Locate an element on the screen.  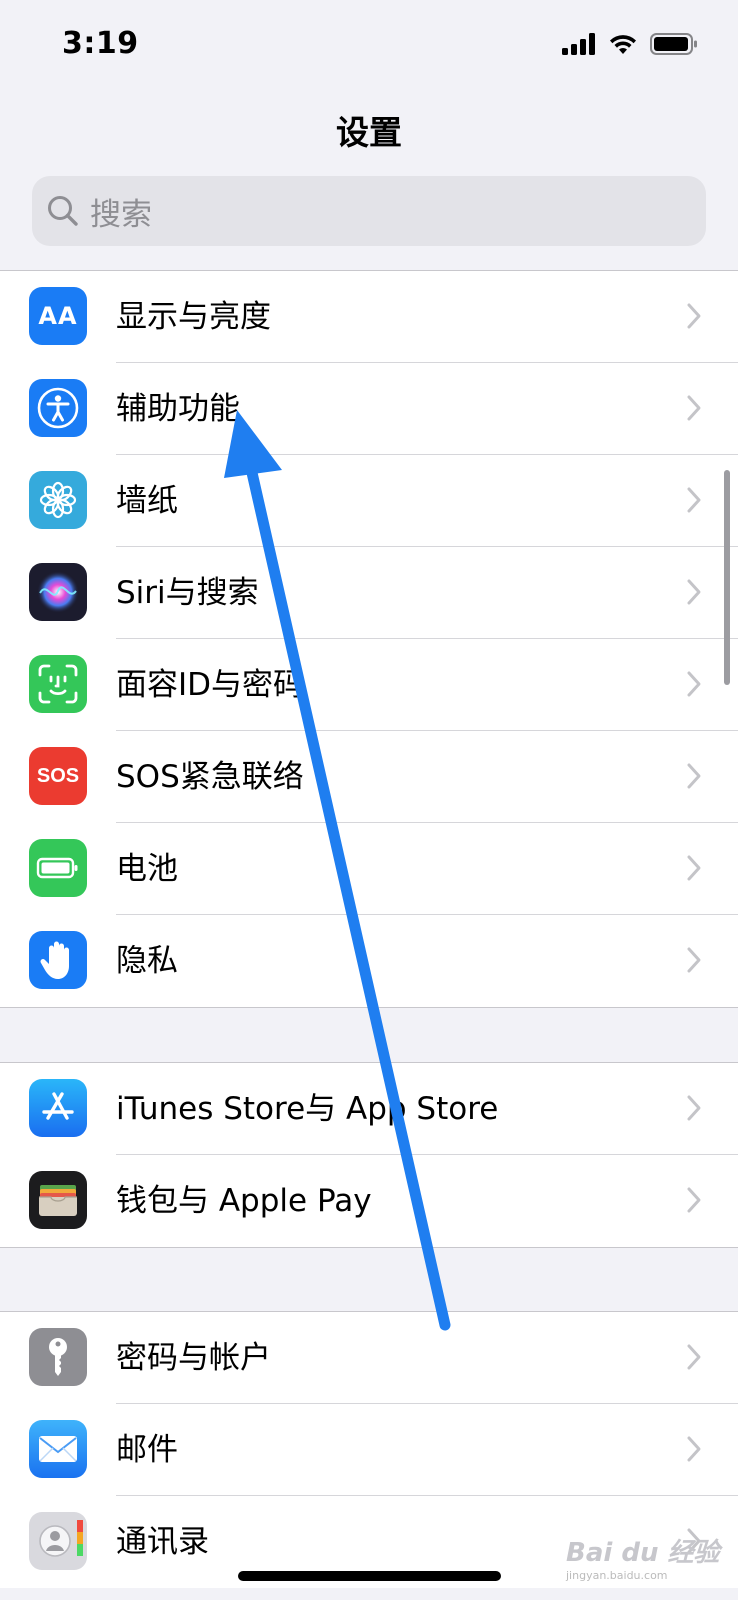
settings-row-label: 密码与帐户 is located at coordinates (193, 1358).